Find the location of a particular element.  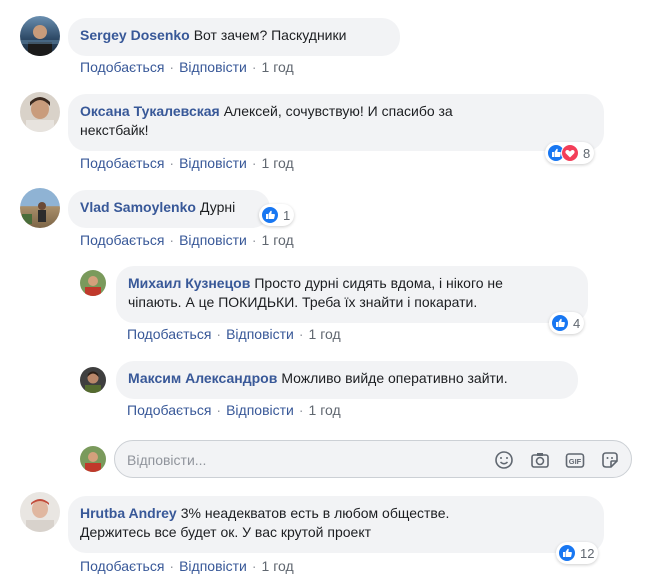

comment-author: Михаил Кузнецов is located at coordinates (189, 283).